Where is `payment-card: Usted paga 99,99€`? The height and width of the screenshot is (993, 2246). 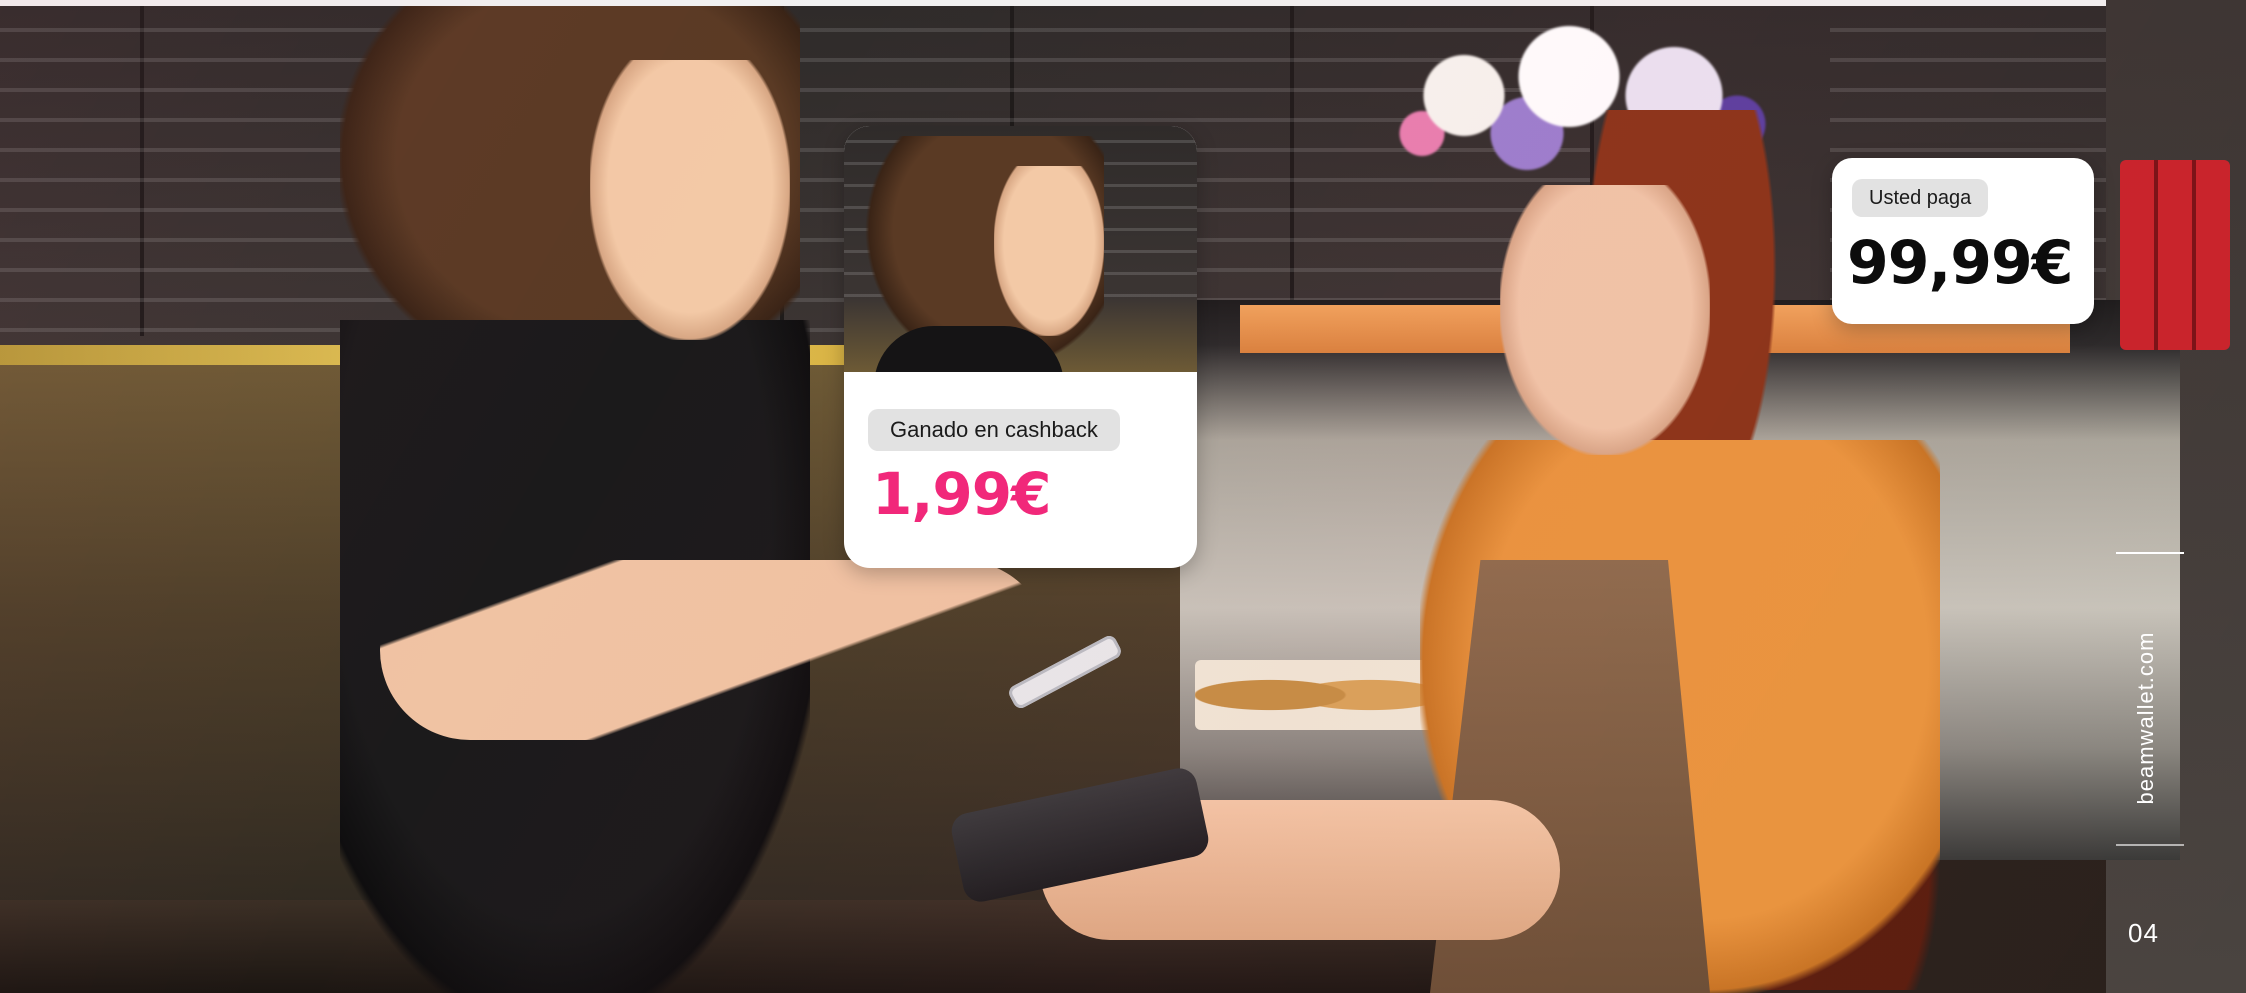
payment-card: Usted paga 99,99€ is located at coordinates (1963, 241).